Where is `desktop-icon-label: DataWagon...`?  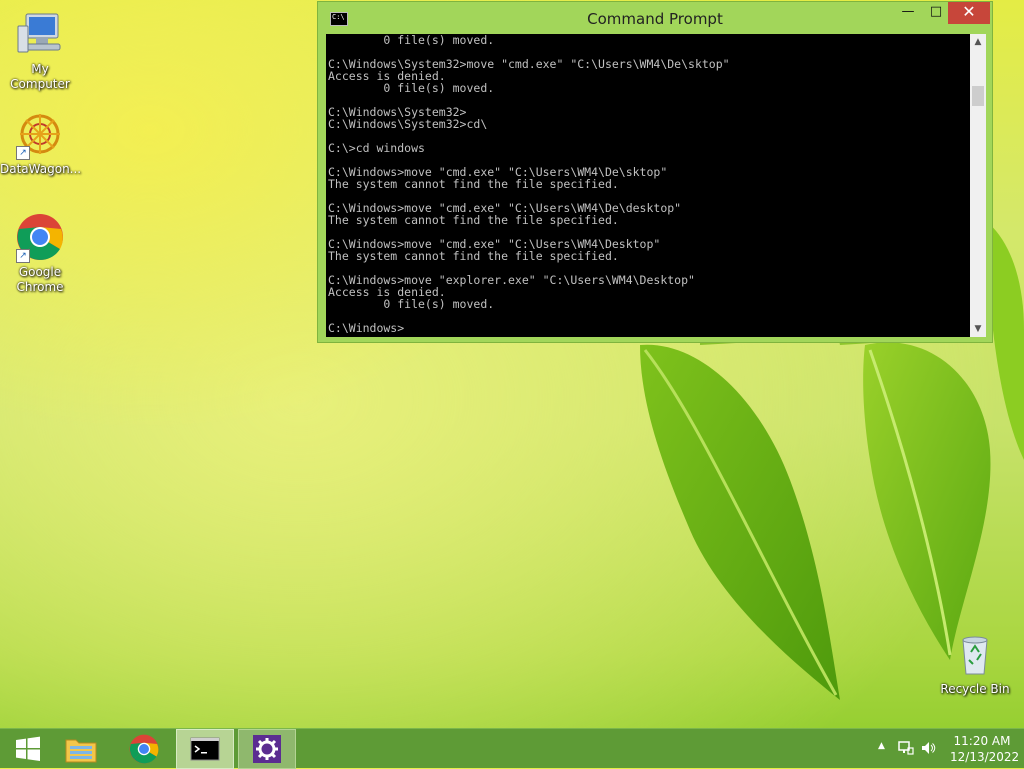
desktop-icon-label: DataWagon... is located at coordinates (41, 169).